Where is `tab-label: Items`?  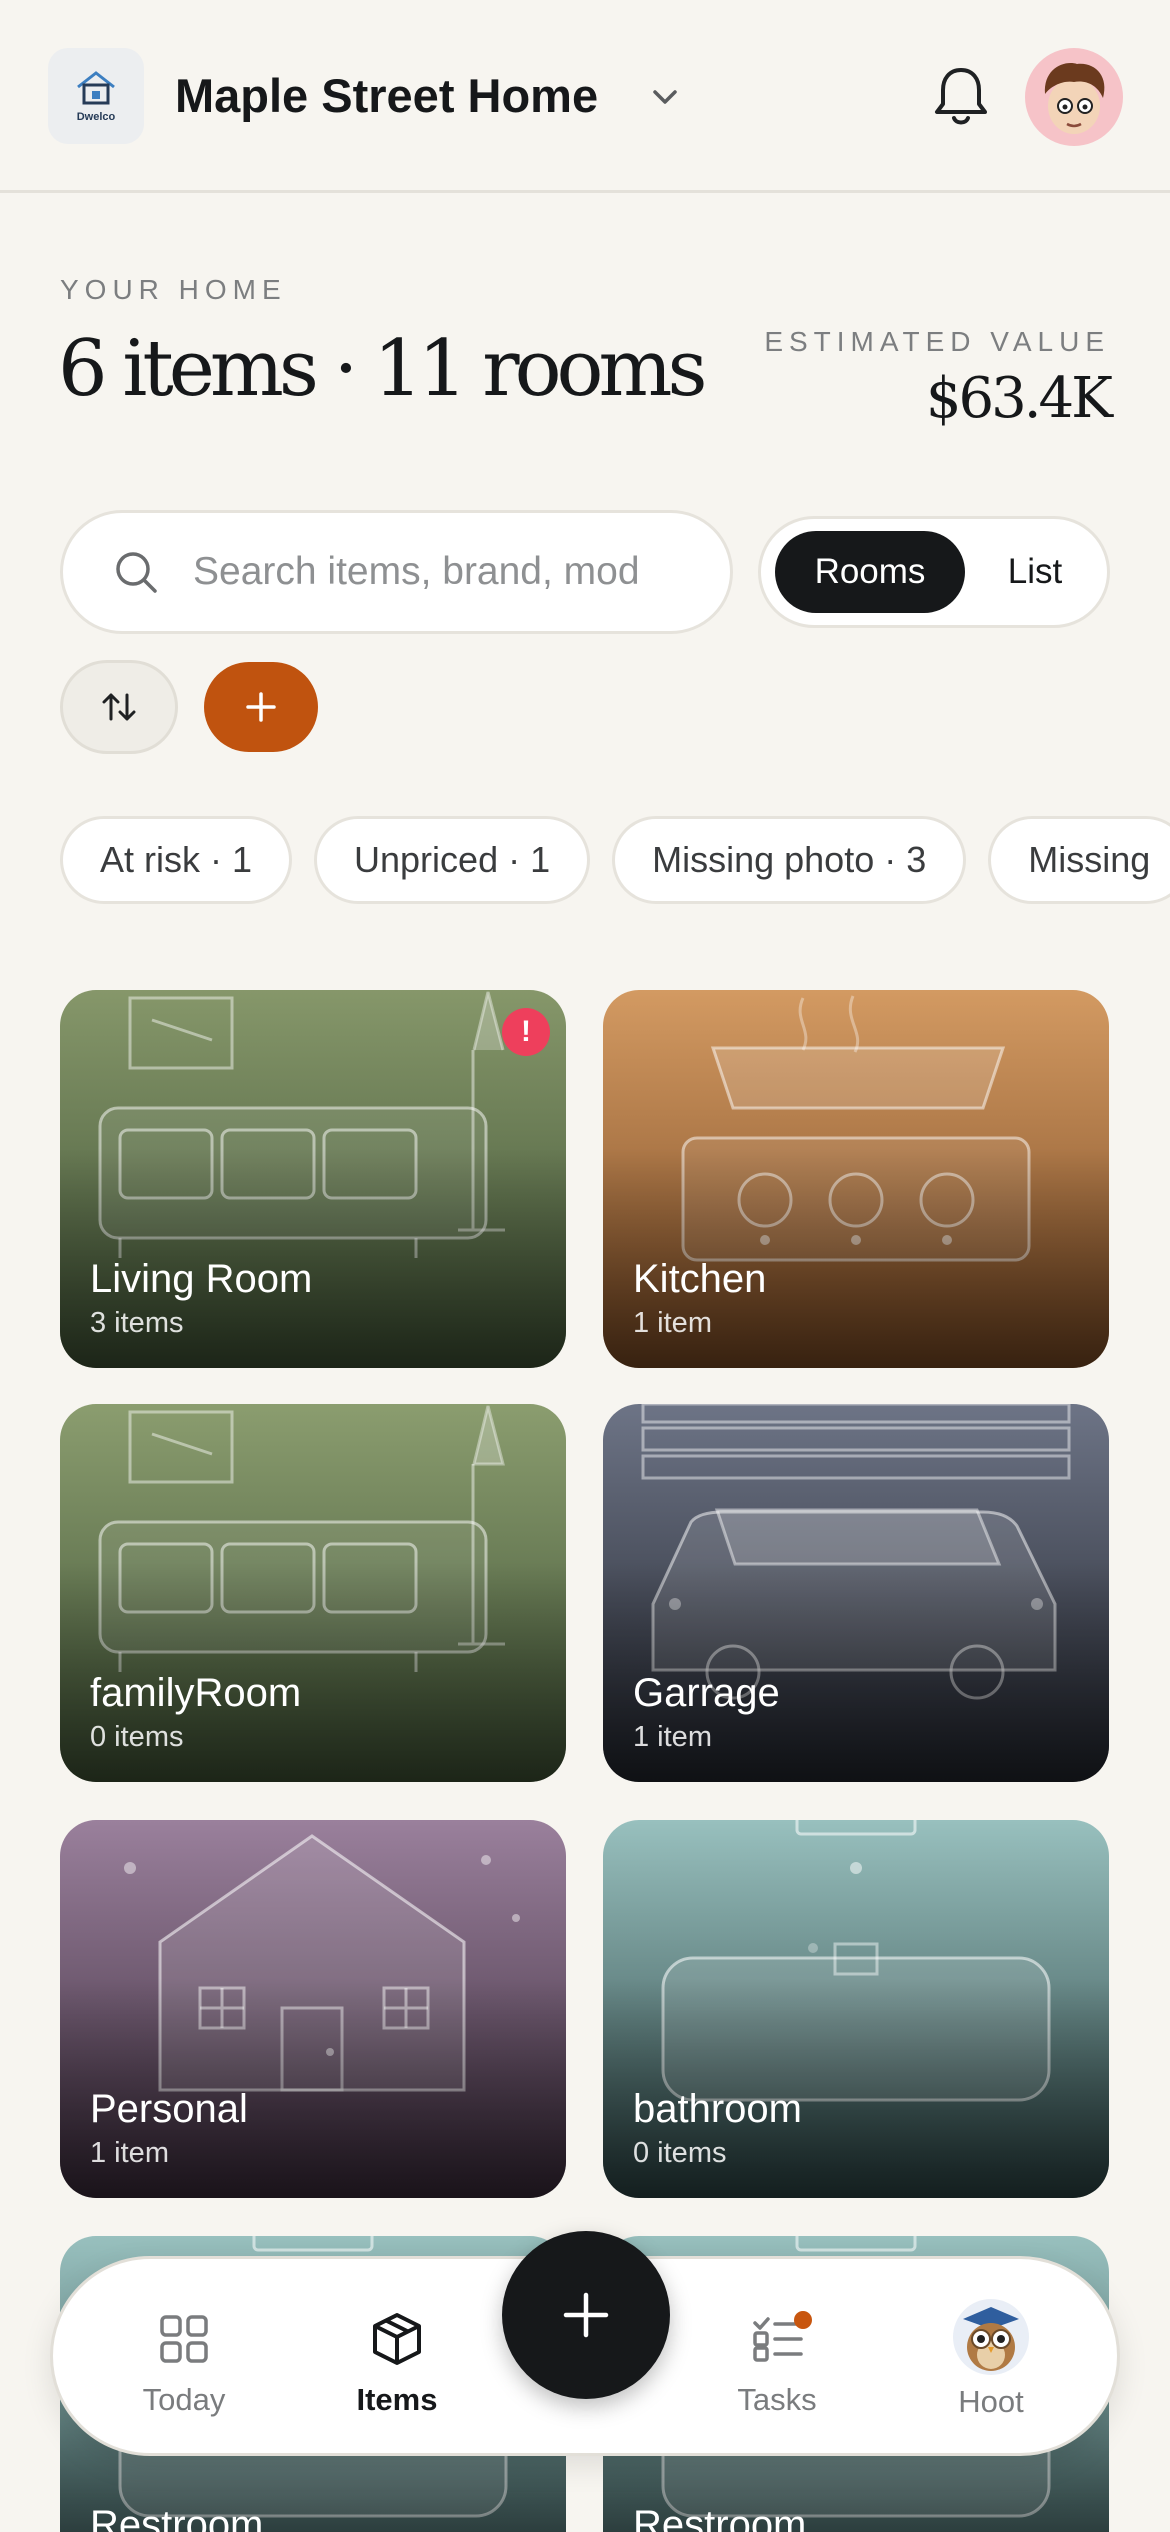 tab-label: Items is located at coordinates (397, 2399).